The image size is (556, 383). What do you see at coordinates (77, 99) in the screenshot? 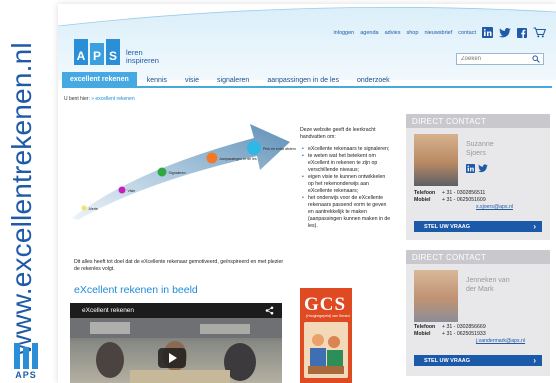
I see `breadcrumb-prefix: U bent hier:` at bounding box center [77, 99].